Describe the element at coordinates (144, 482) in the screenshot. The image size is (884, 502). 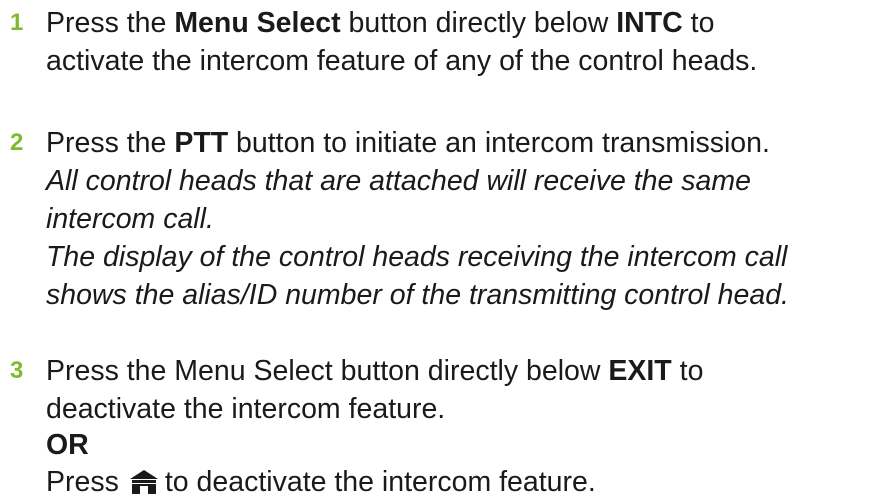
I see `home-icon` at that location.